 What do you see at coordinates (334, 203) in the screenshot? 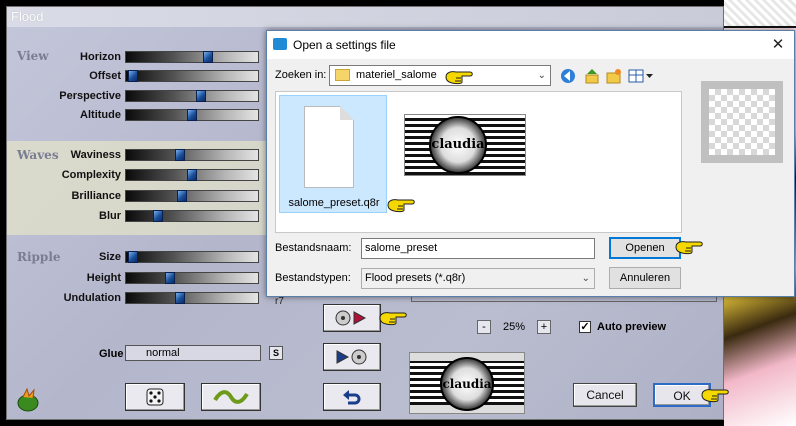
I see `file-name: salome_preset.q8r` at bounding box center [334, 203].